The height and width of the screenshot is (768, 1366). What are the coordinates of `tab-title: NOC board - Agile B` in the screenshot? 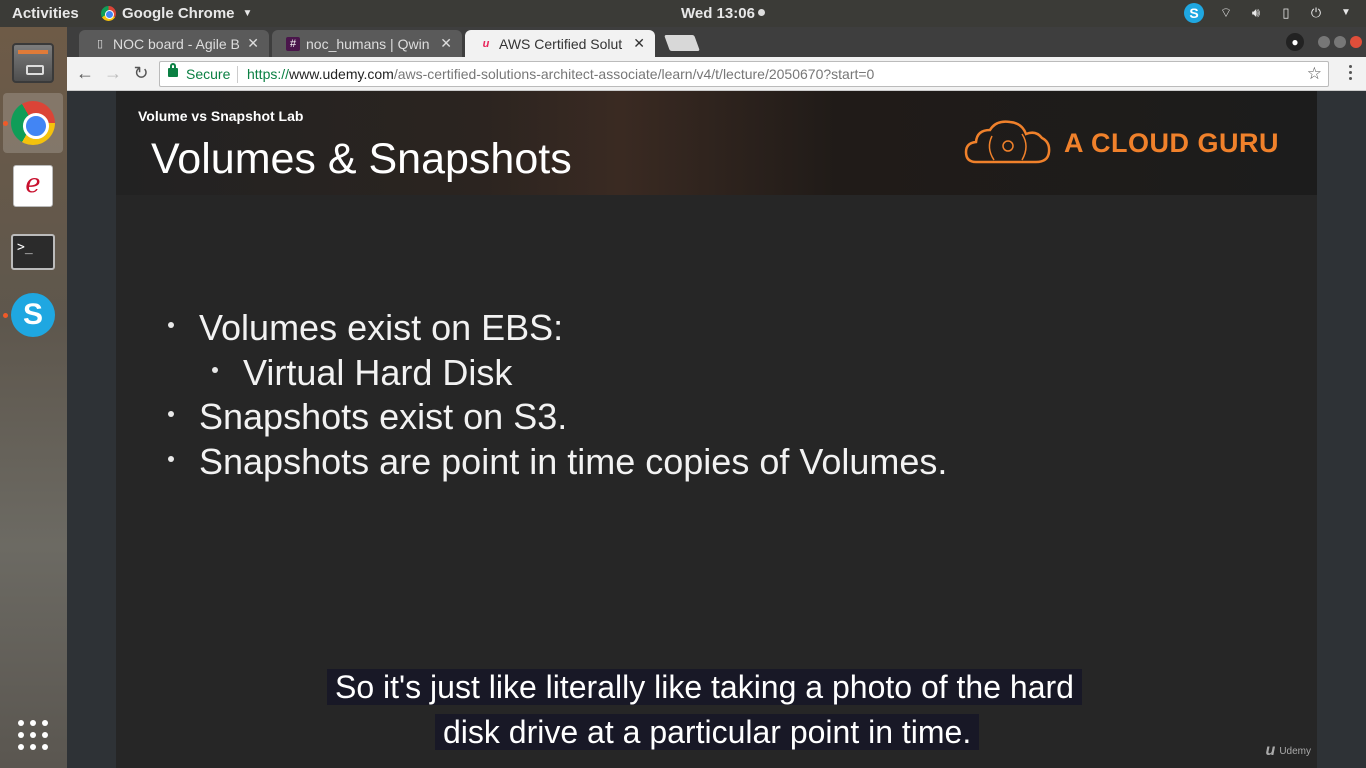 It's located at (176, 44).